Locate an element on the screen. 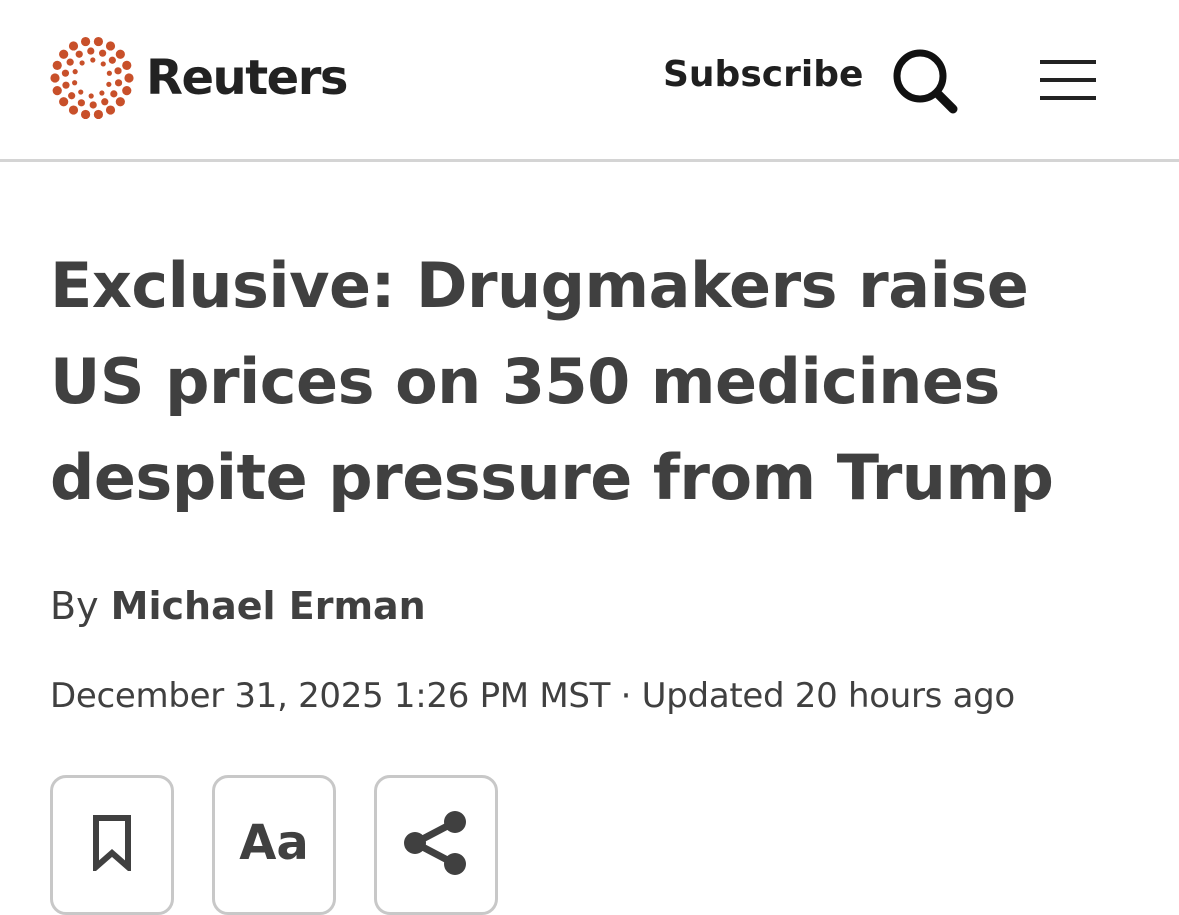 Image resolution: width=1179 pixels, height=915 pixels. bookmark-icon is located at coordinates (112, 843).